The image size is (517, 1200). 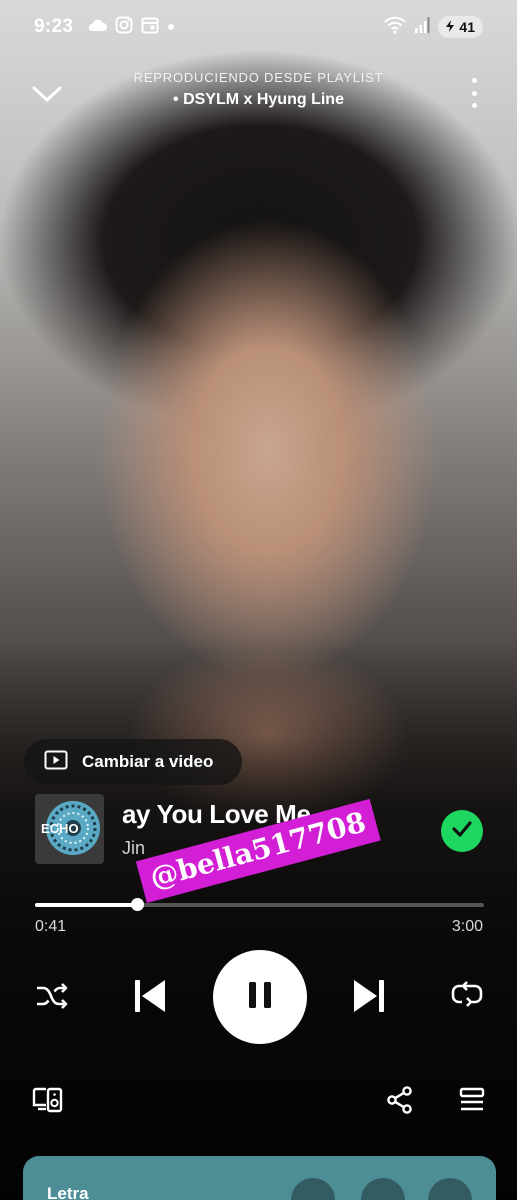 I want to click on signal-icon, so click(x=422, y=27).